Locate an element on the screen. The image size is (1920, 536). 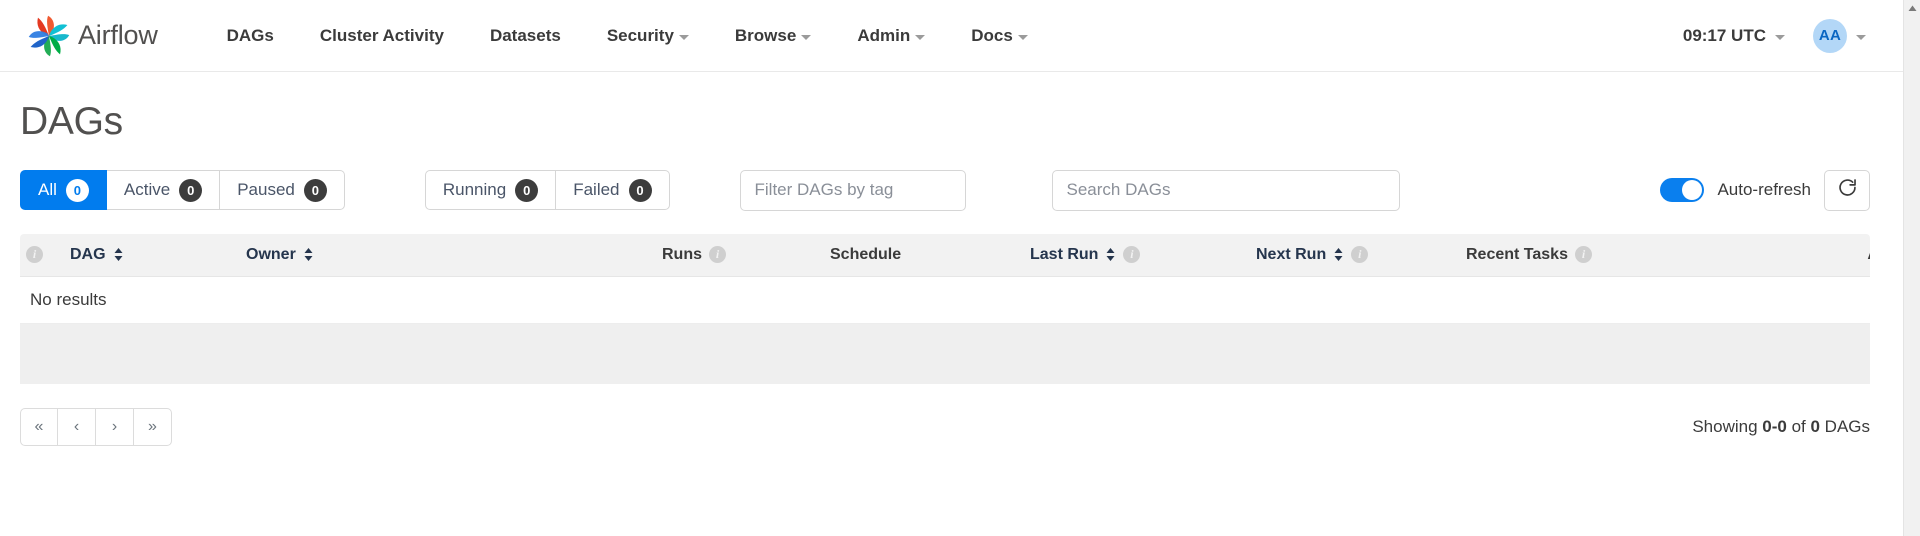
nav-item-label: Security is located at coordinates (640, 35).